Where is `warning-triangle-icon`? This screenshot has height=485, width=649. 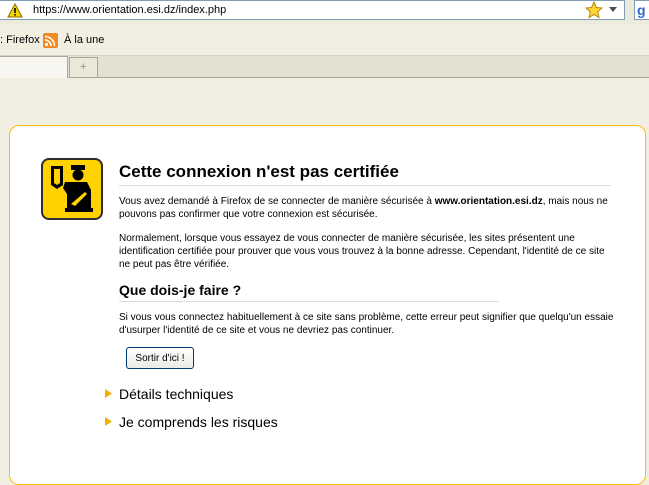
warning-triangle-icon is located at coordinates (15, 10).